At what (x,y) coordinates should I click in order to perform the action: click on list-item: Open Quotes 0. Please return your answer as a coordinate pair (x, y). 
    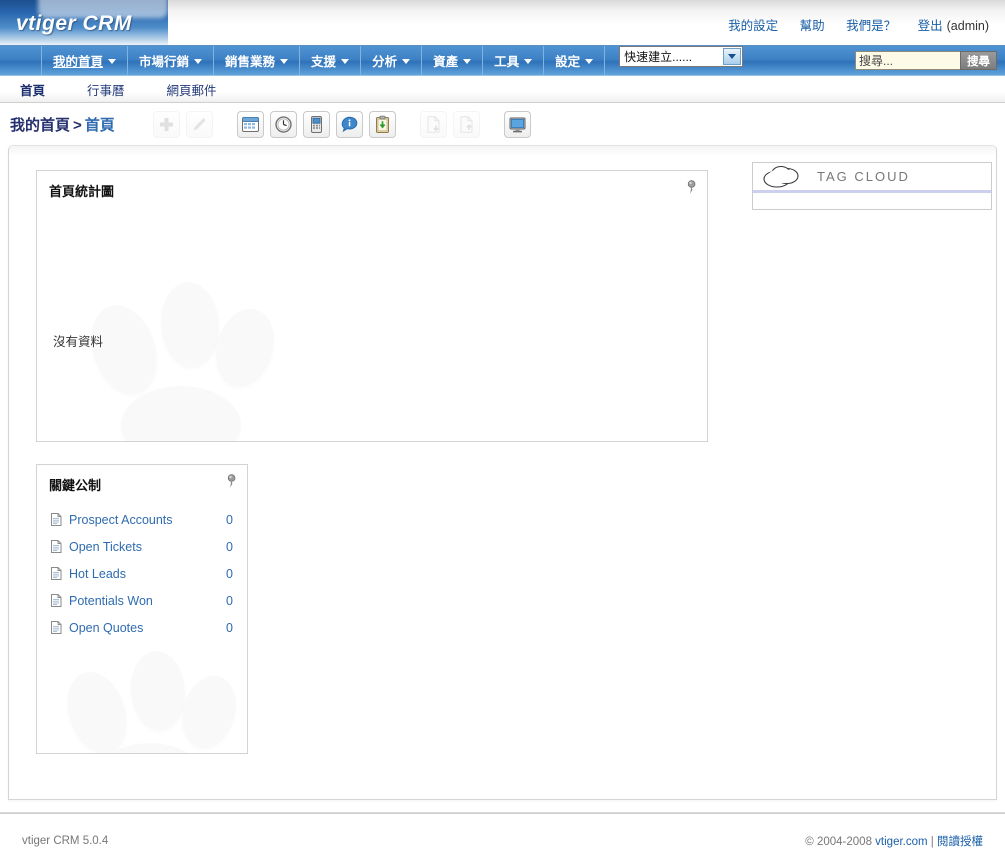
    Looking at the image, I should click on (142, 627).